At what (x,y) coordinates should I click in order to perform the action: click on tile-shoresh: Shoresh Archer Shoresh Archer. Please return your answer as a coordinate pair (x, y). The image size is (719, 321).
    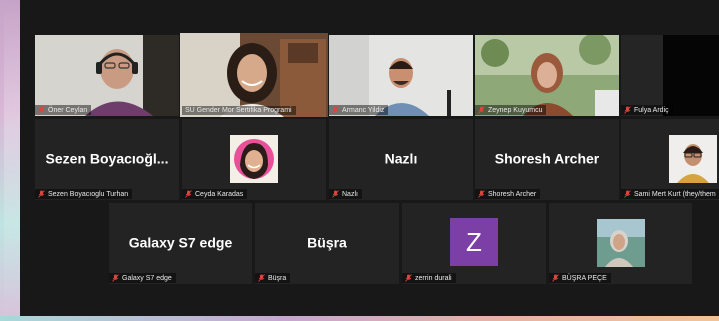
    Looking at the image, I should click on (547, 159).